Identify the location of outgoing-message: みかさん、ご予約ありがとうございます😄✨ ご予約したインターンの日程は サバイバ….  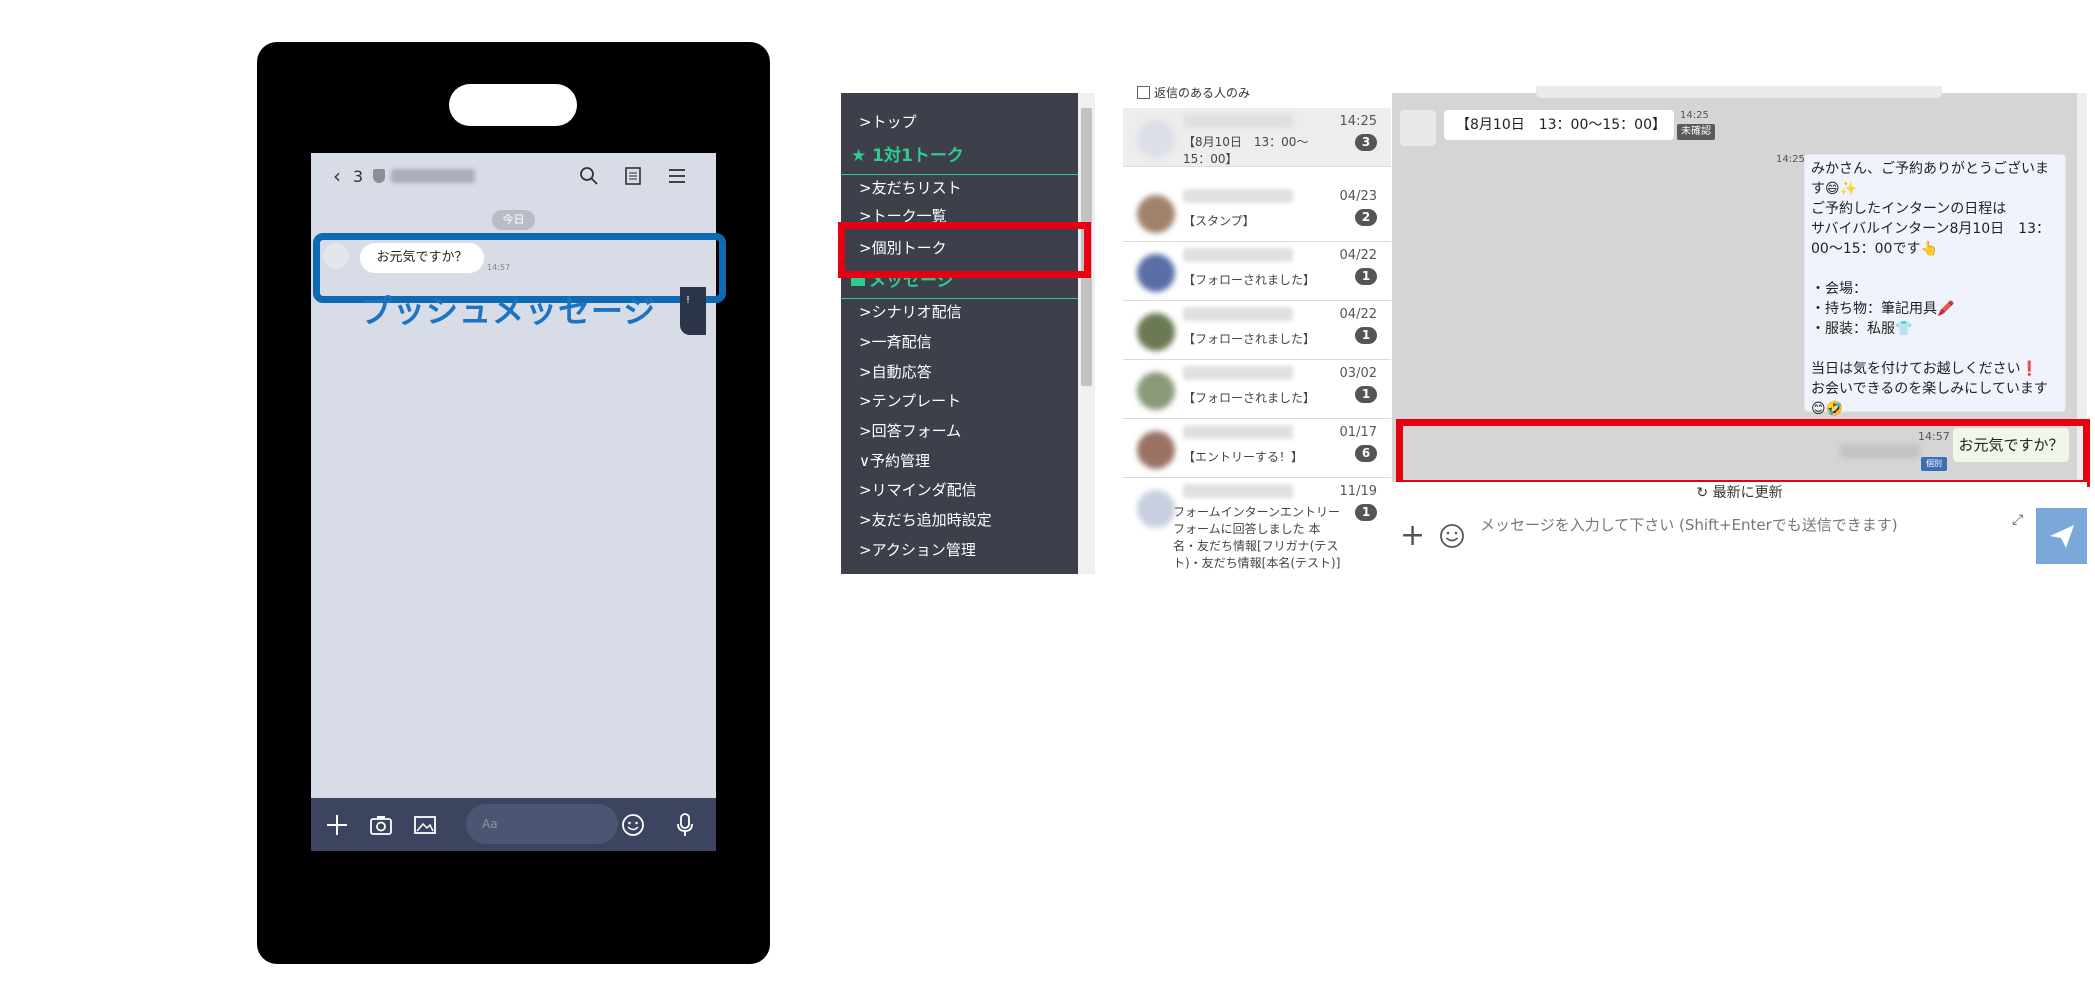
(1935, 285).